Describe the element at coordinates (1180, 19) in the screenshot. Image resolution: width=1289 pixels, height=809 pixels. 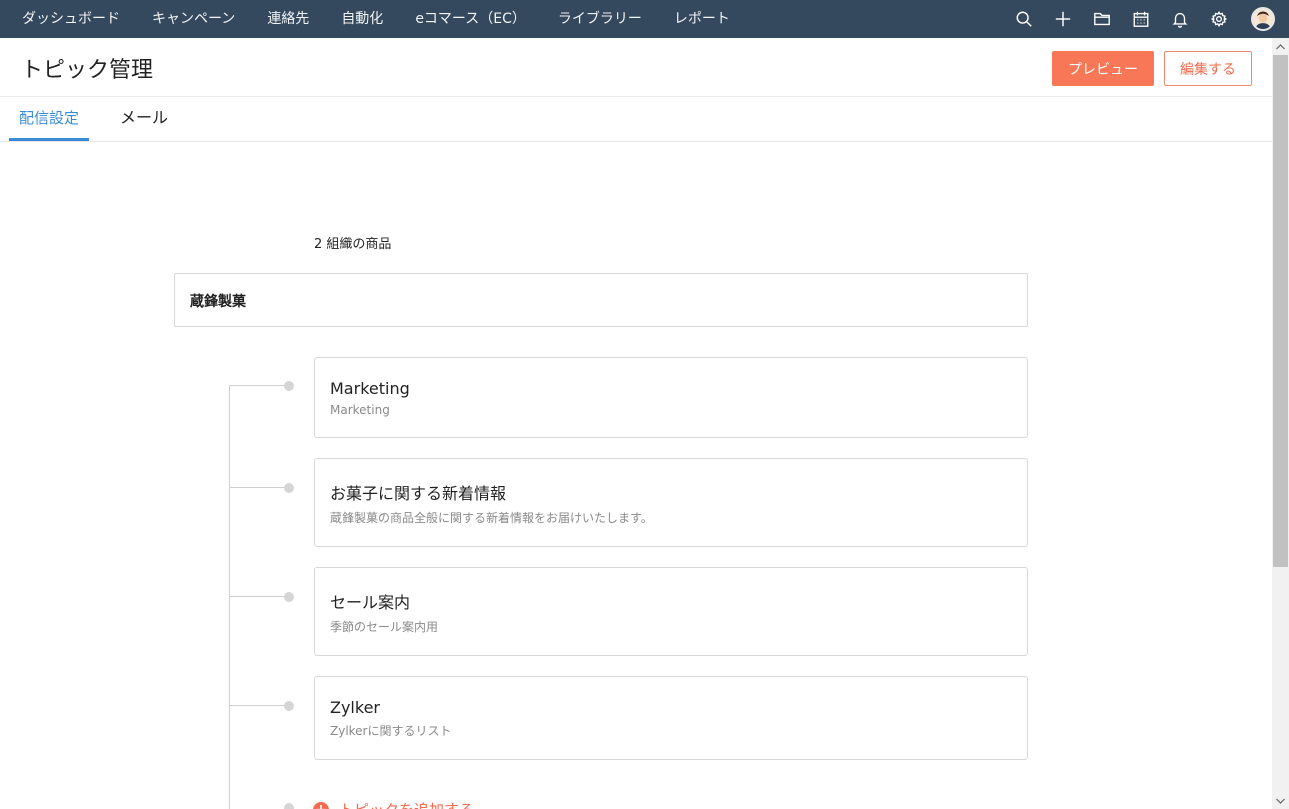
I see `bell-icon` at that location.